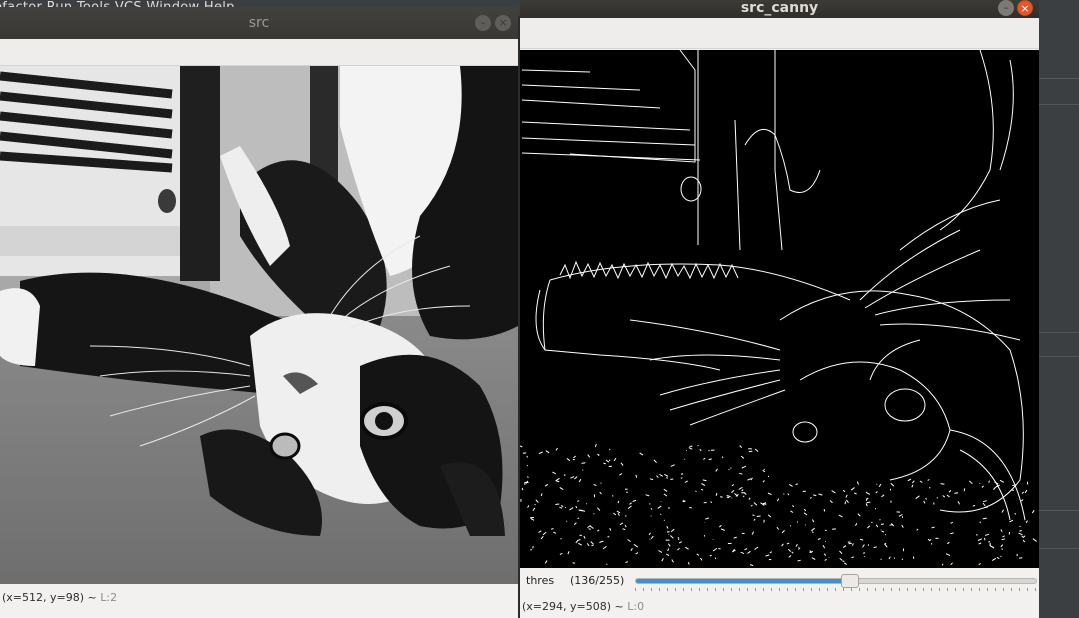 This screenshot has height=618, width=1079. I want to click on canny-window-title: src_canny, so click(779, 8).